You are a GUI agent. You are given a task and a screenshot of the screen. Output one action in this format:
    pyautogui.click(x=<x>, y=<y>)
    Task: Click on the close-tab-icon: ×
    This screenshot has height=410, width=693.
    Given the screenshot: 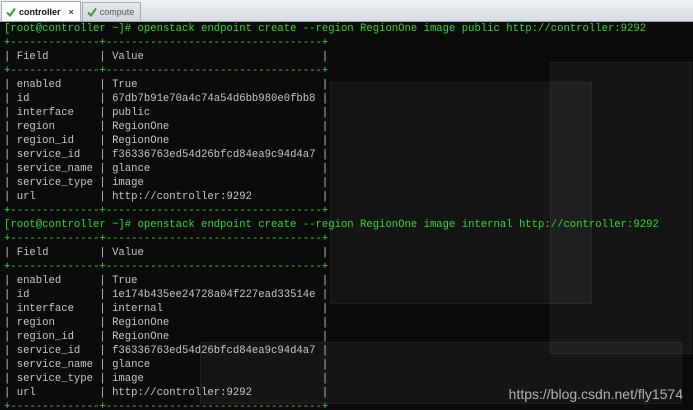 What is the action you would take?
    pyautogui.click(x=71, y=12)
    